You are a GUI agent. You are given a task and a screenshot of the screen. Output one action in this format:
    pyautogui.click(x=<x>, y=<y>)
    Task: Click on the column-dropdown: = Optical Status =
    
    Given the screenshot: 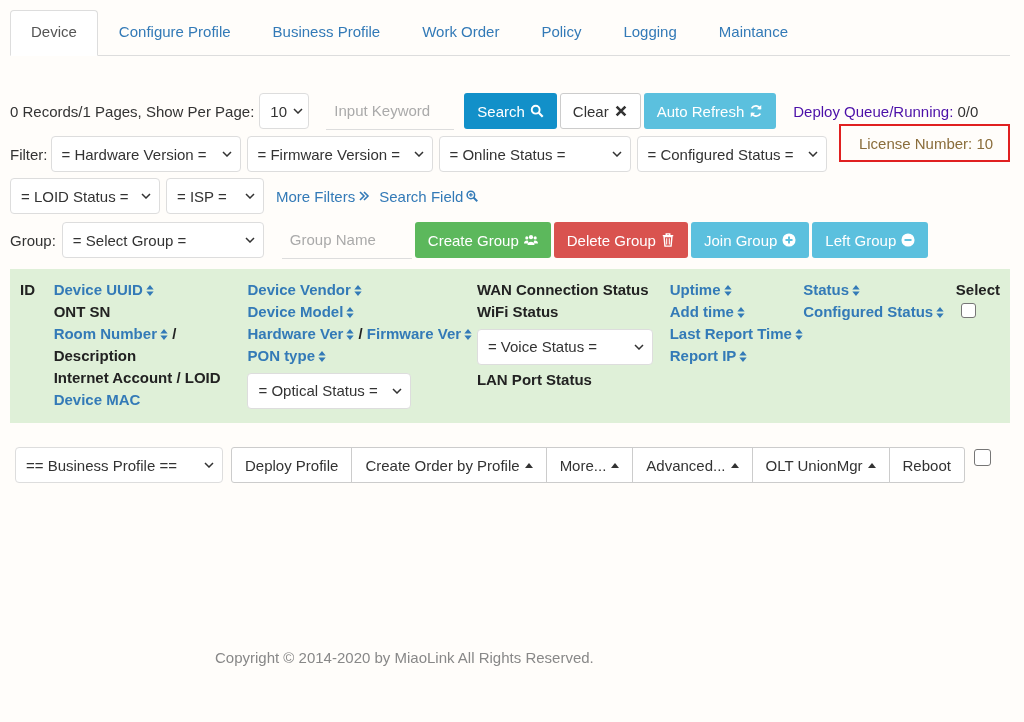 What is the action you would take?
    pyautogui.click(x=329, y=391)
    